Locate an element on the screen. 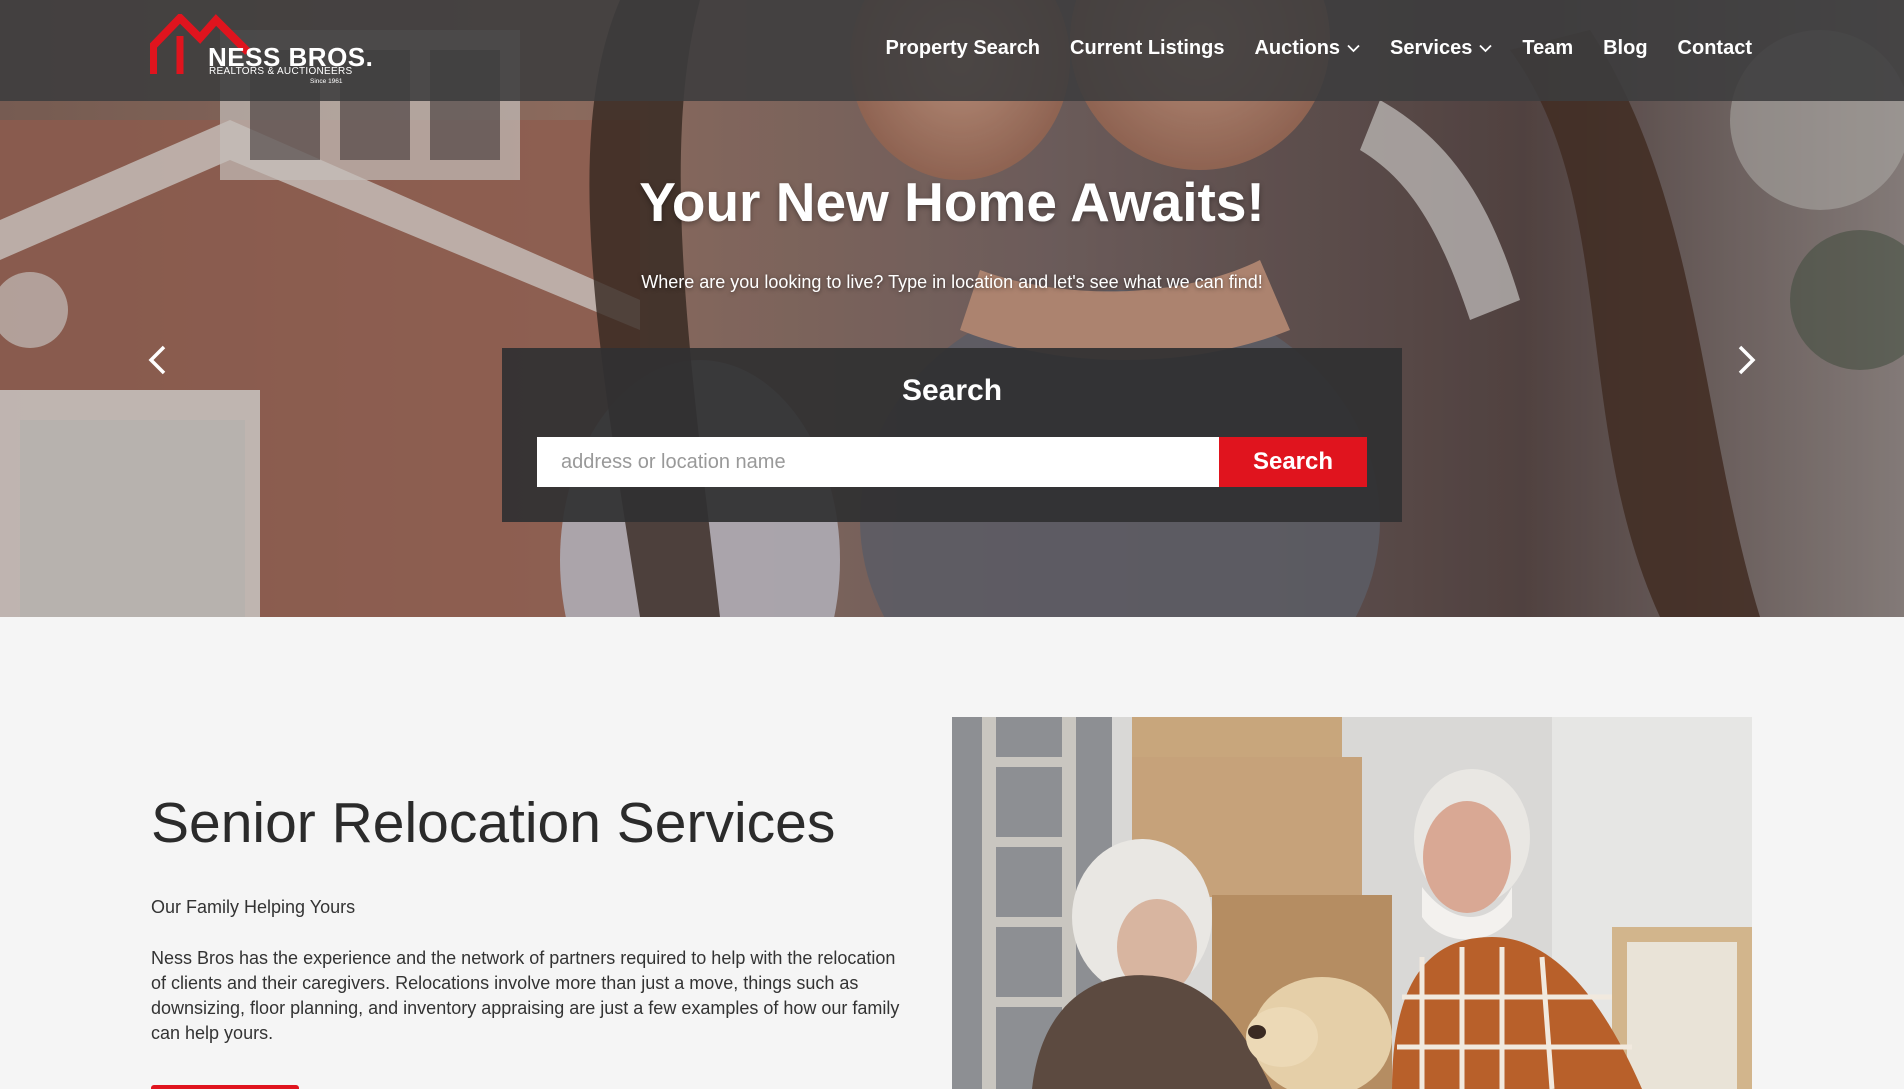 The image size is (1904, 1089). nav-label: Blog is located at coordinates (1625, 48).